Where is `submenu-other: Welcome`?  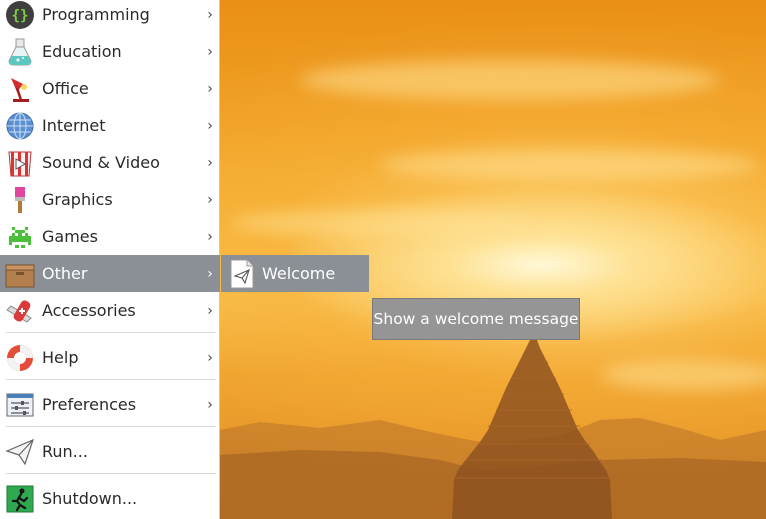
submenu-other: Welcome is located at coordinates (295, 273).